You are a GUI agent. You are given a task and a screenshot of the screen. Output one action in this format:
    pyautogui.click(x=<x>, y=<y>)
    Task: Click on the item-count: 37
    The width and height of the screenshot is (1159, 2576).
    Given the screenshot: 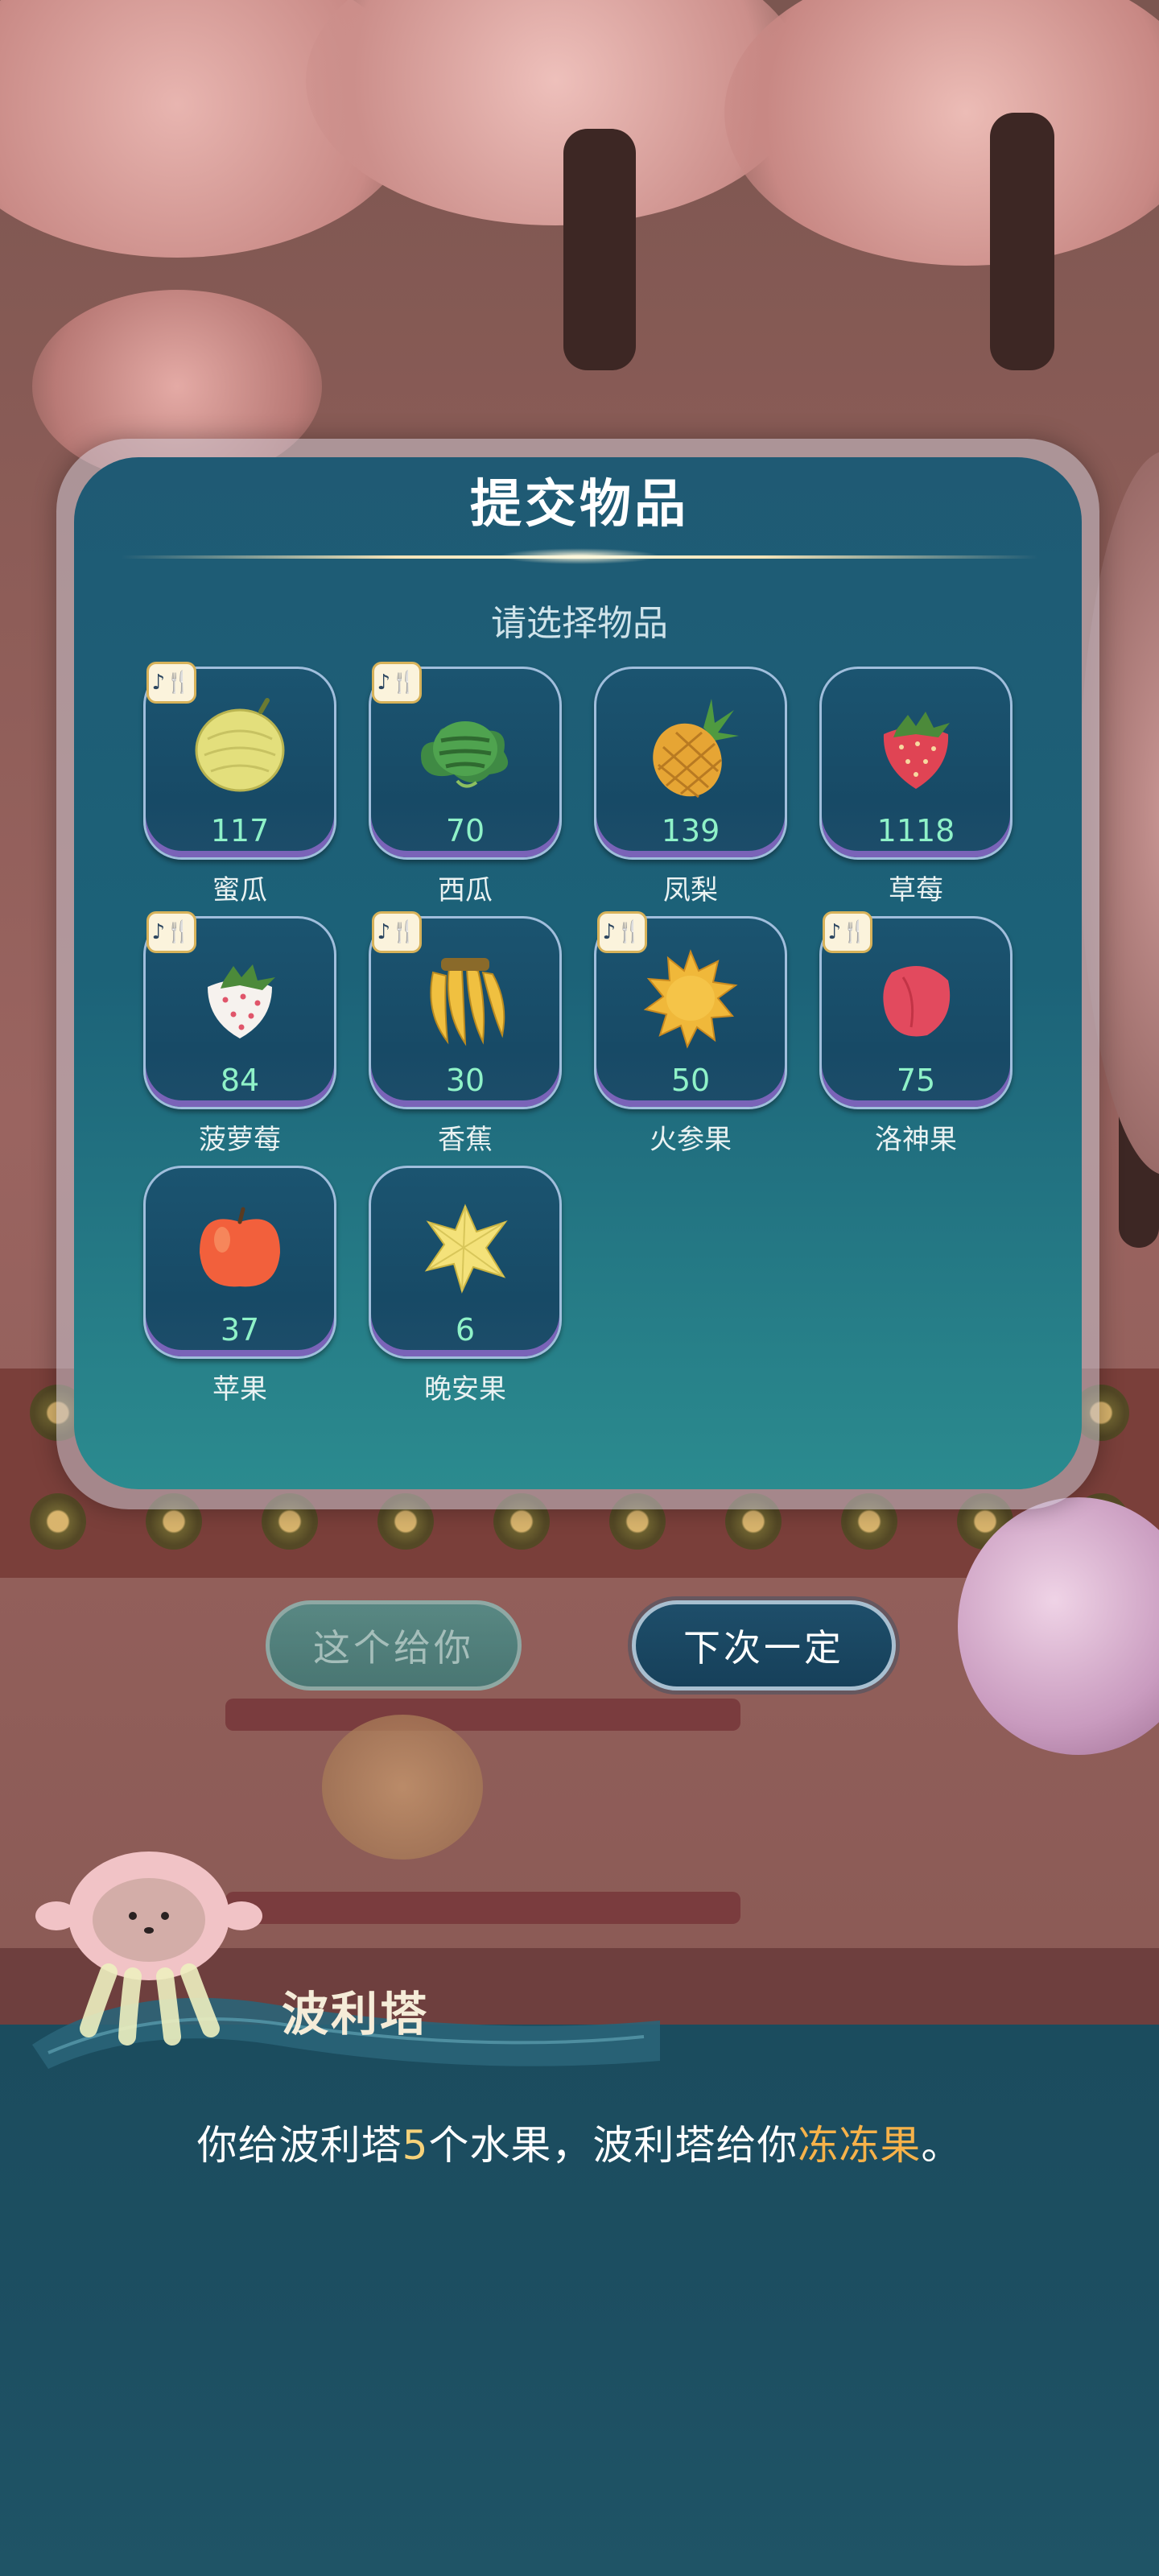 What is the action you would take?
    pyautogui.click(x=240, y=1330)
    